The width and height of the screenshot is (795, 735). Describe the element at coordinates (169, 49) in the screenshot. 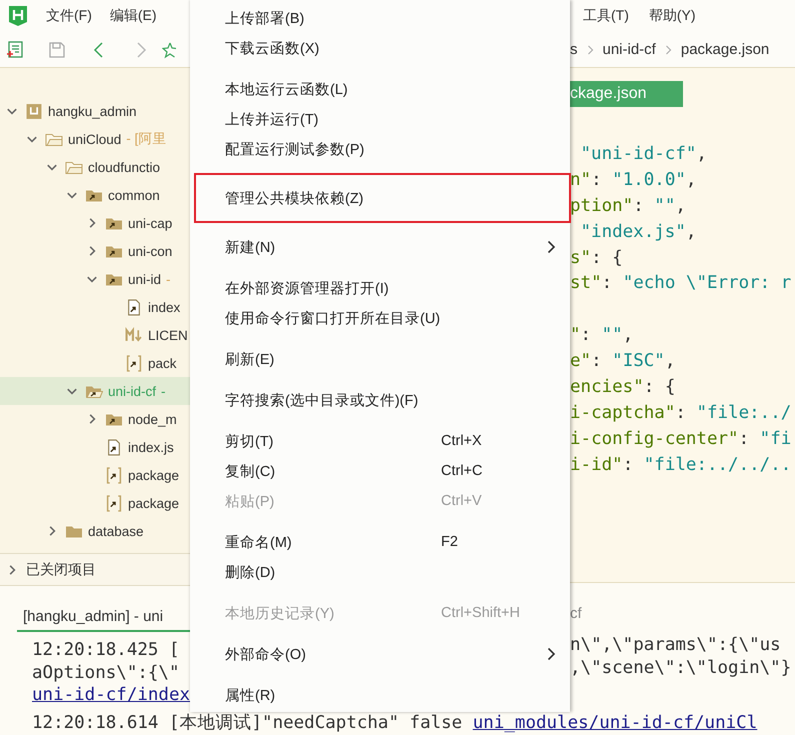

I see `star-icon` at that location.